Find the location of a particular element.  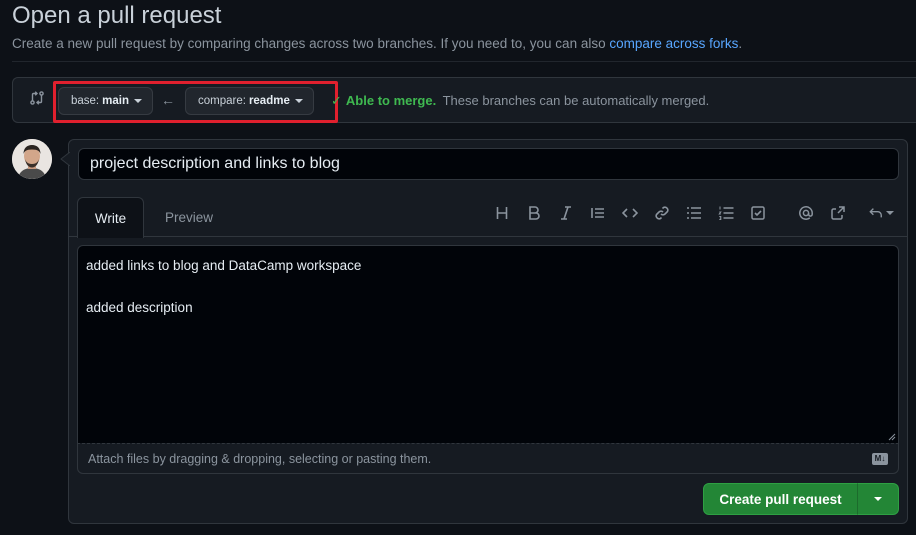

heading-icon is located at coordinates (502, 213).